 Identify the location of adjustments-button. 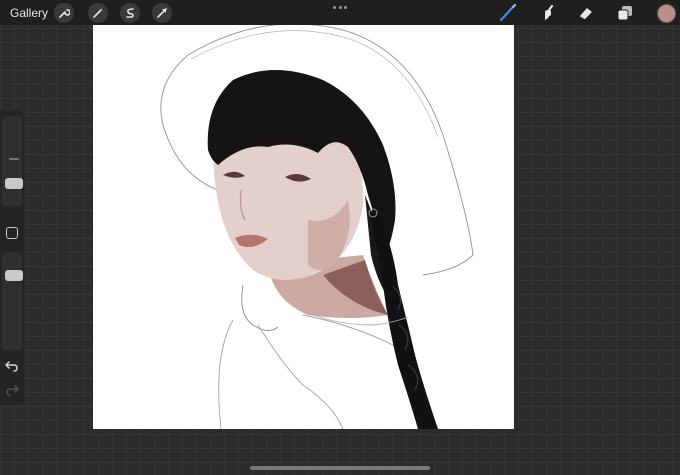
(98, 13).